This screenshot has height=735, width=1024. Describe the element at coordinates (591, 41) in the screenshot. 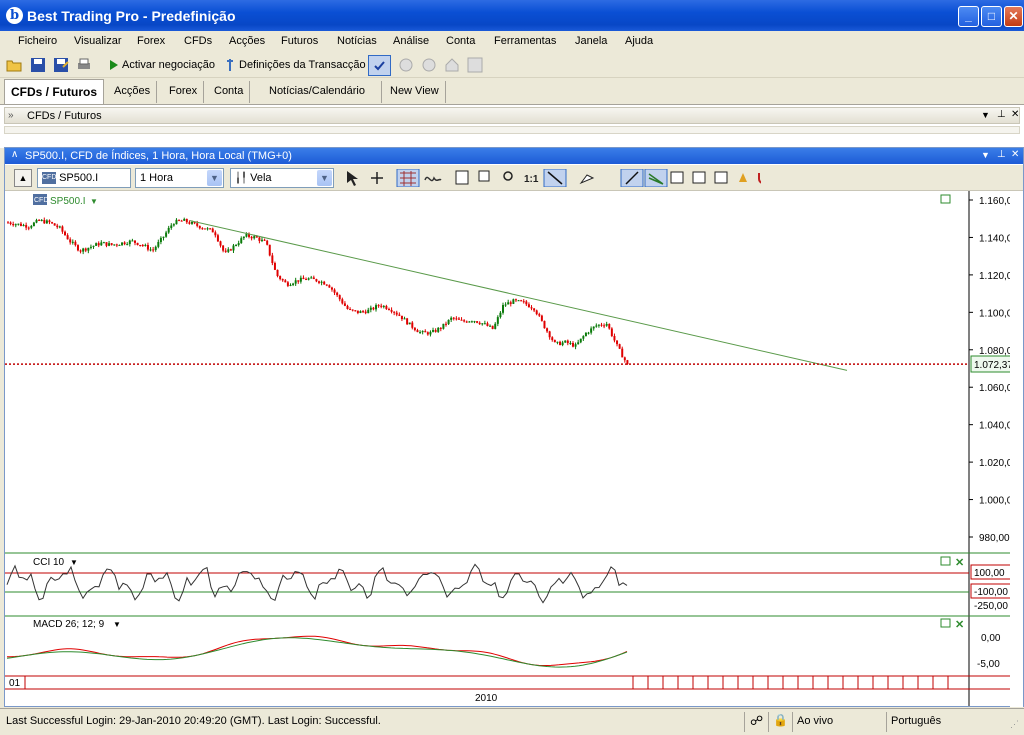

I see `menu-janela: Janela` at that location.